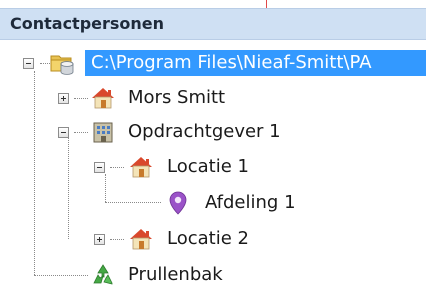 This screenshot has height=288, width=426. What do you see at coordinates (208, 239) in the screenshot?
I see `tree-item-locatie-2: Locatie 2` at bounding box center [208, 239].